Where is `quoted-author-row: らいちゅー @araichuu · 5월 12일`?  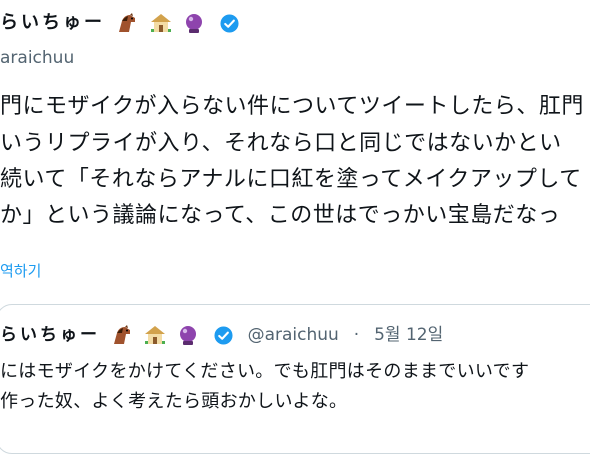
quoted-author-row: らいちゅー @araichuu · 5월 12일 is located at coordinates (221, 333).